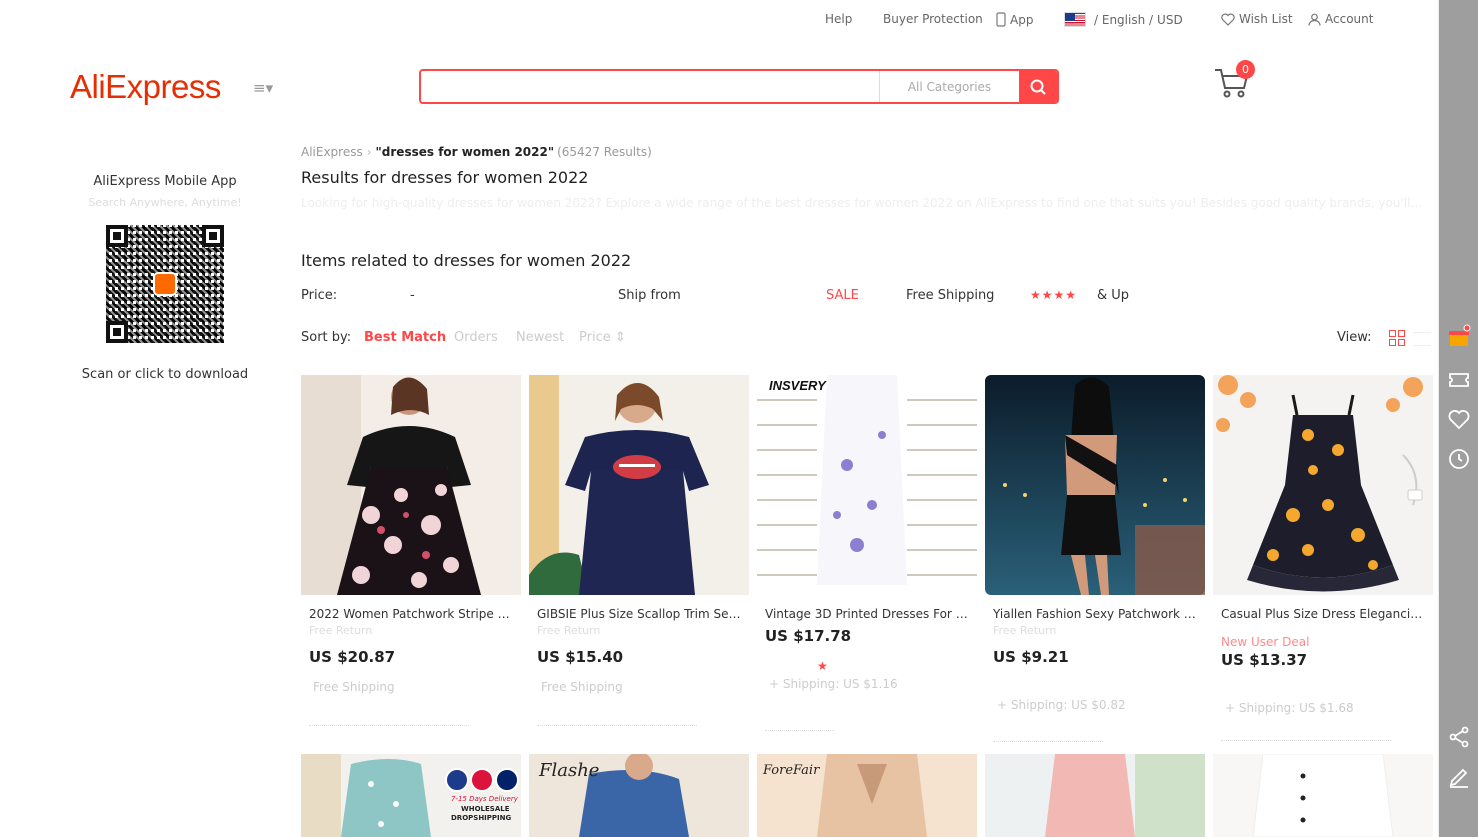  I want to click on buyer-protection-link: Buyer Protection, so click(933, 19).